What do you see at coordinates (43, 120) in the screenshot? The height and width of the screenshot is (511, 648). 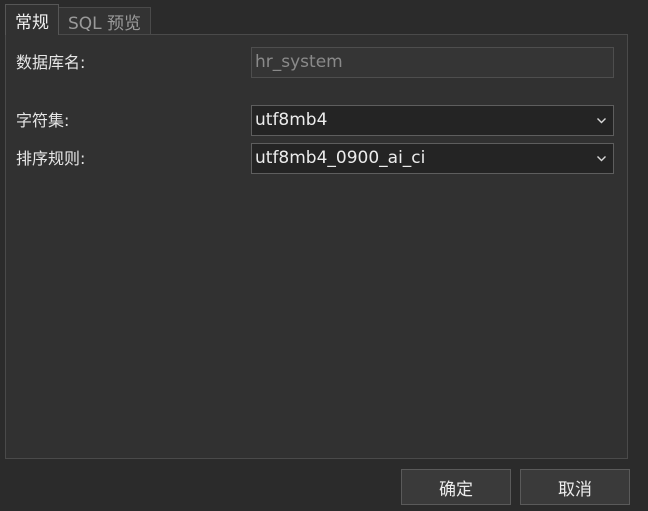 I see `charset-label: 字符集:` at bounding box center [43, 120].